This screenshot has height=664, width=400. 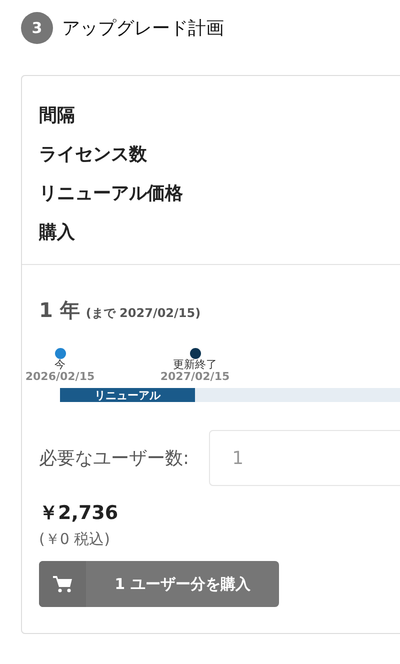 I want to click on segment-label: リニューアル, so click(x=127, y=395).